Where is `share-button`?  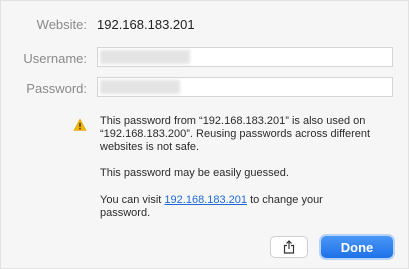 share-button is located at coordinates (289, 247).